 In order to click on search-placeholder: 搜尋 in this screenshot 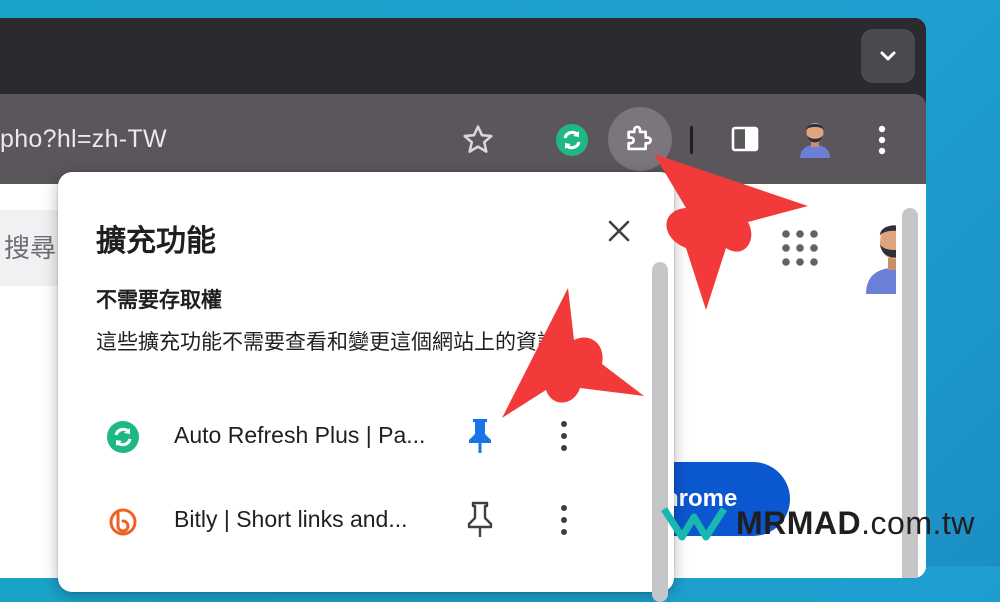, I will do `click(30, 248)`.